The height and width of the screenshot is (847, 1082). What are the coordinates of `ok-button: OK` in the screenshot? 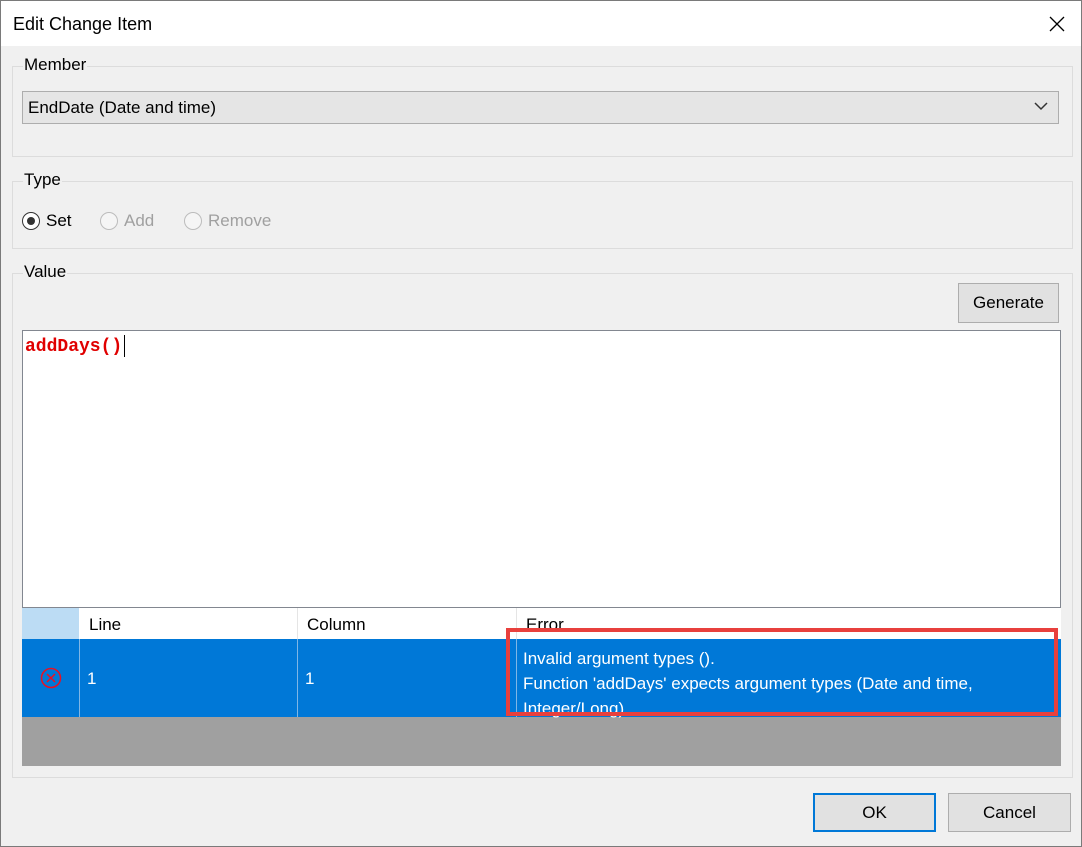 It's located at (874, 812).